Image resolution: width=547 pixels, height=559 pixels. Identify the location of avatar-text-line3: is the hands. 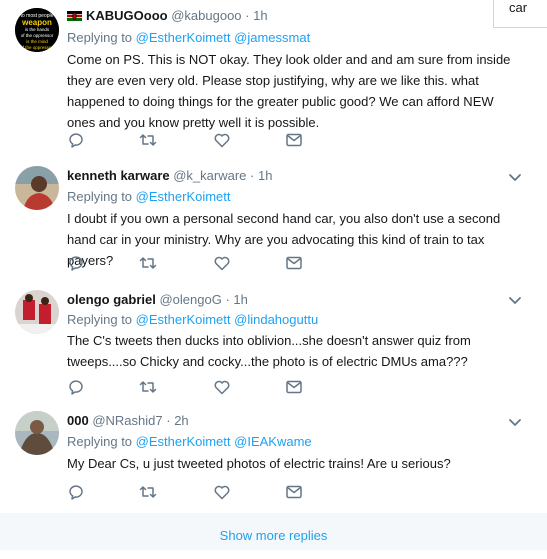
(37, 29).